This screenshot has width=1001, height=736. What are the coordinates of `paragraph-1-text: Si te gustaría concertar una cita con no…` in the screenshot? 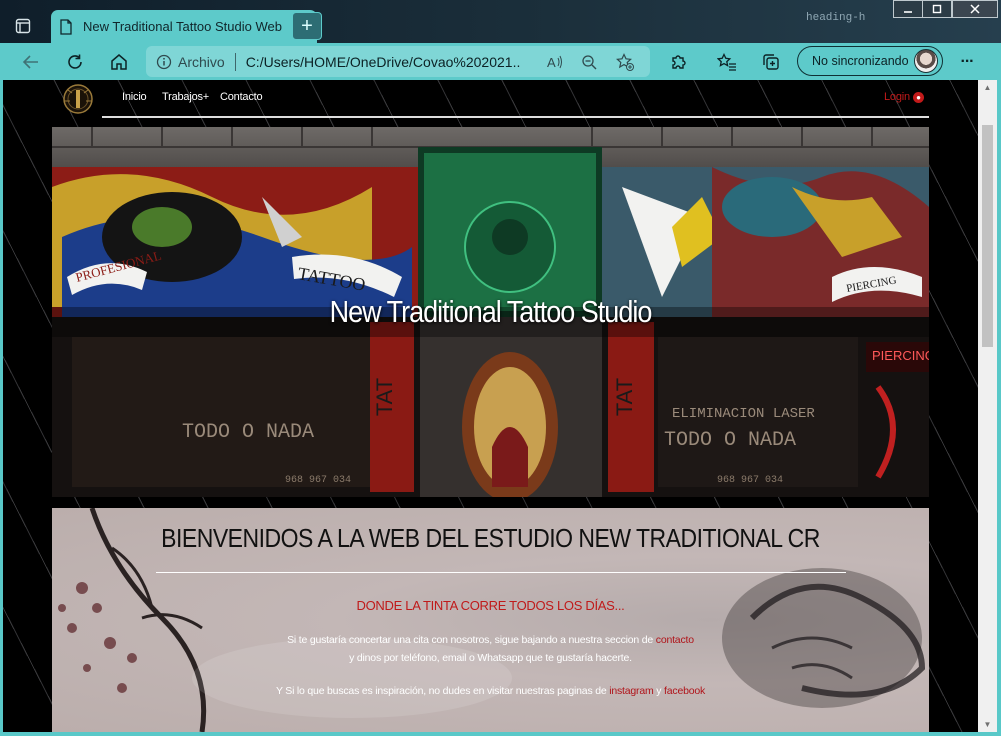 It's located at (471, 640).